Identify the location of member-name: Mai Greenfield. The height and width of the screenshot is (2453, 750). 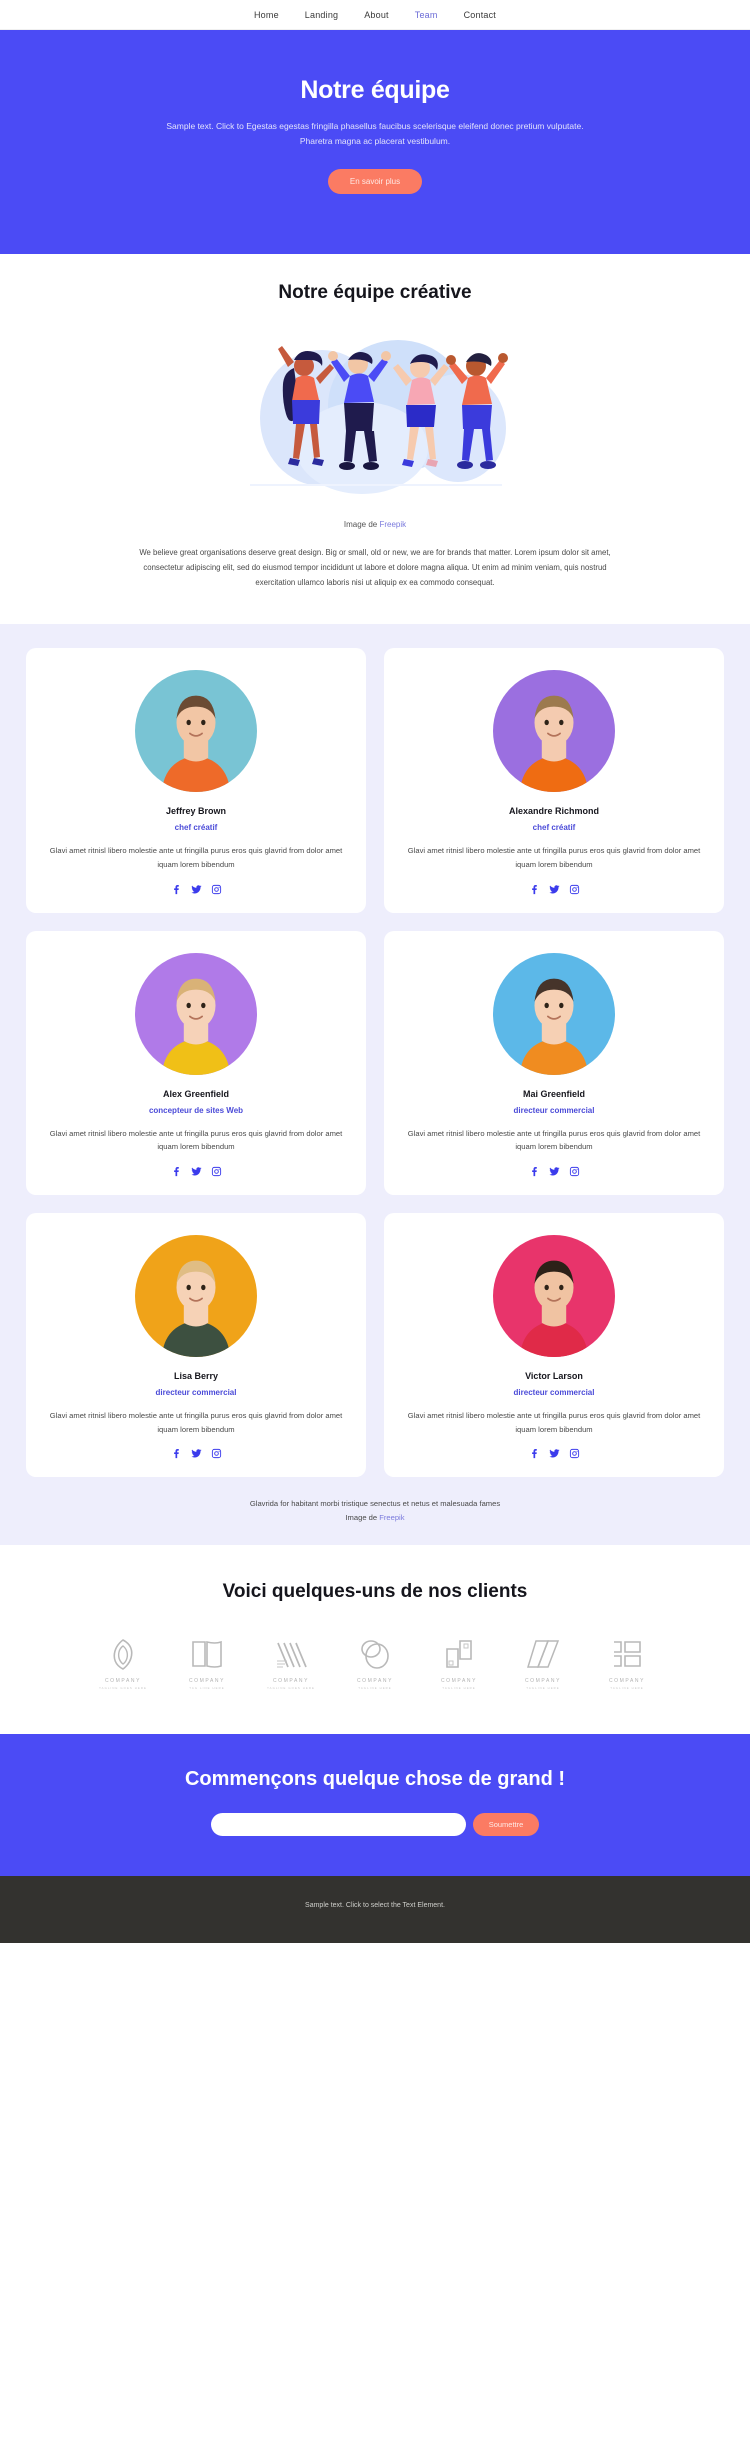
(553, 1093).